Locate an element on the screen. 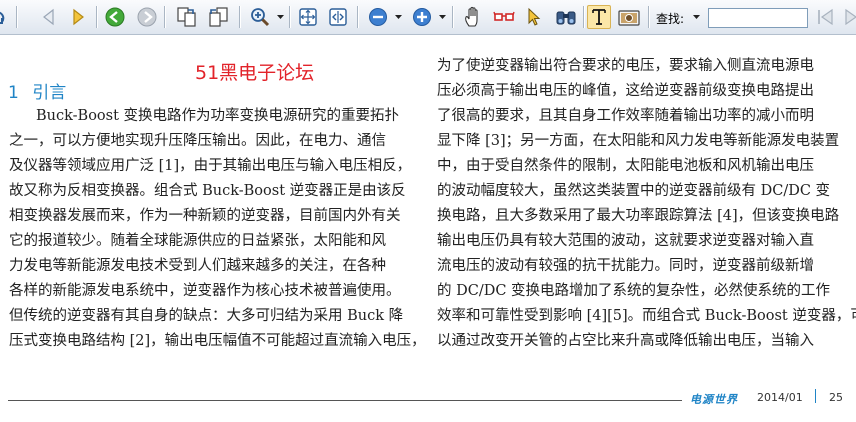  zoom-out-icon is located at coordinates (378, 17).